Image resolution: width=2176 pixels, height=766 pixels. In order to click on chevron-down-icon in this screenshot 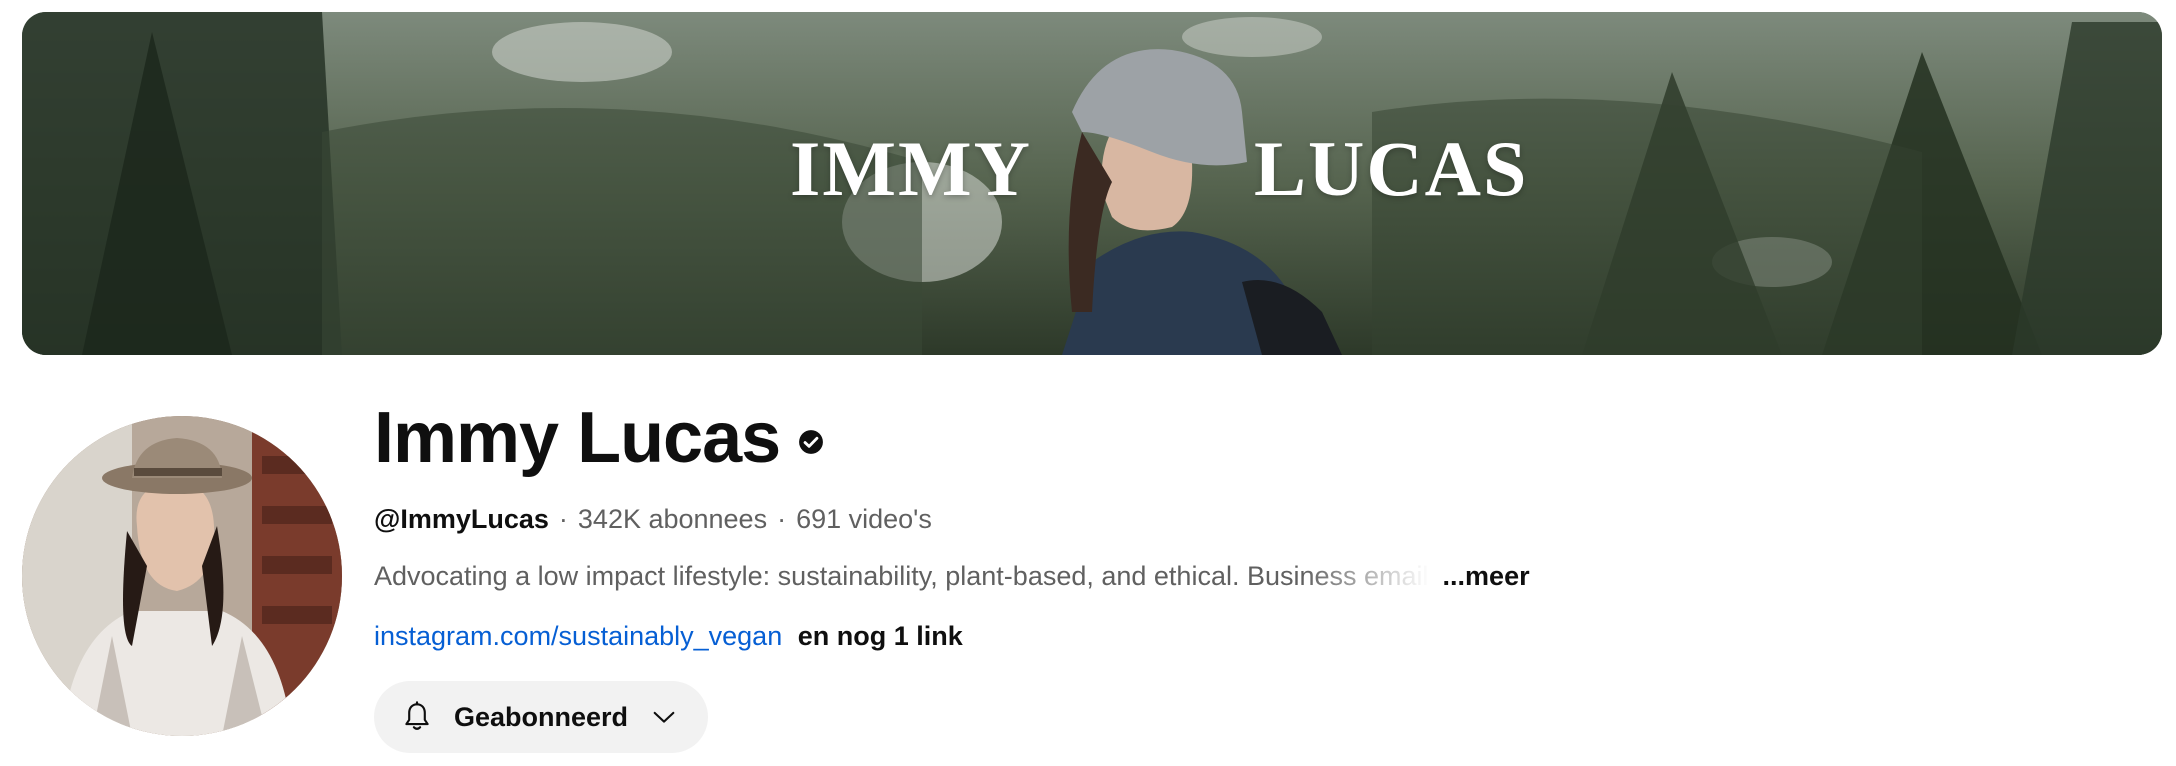, I will do `click(664, 717)`.